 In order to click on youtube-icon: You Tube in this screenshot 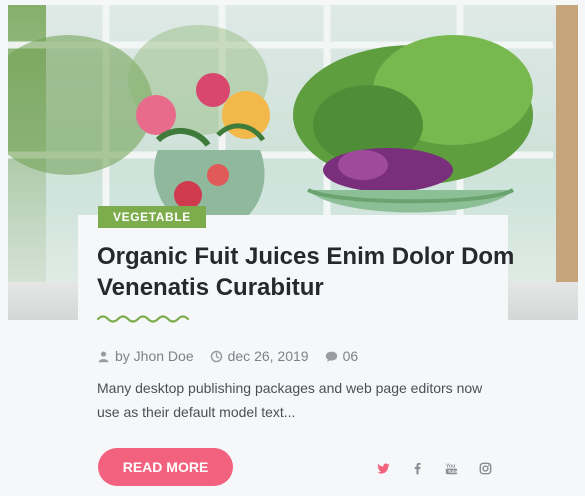, I will do `click(451, 468)`.